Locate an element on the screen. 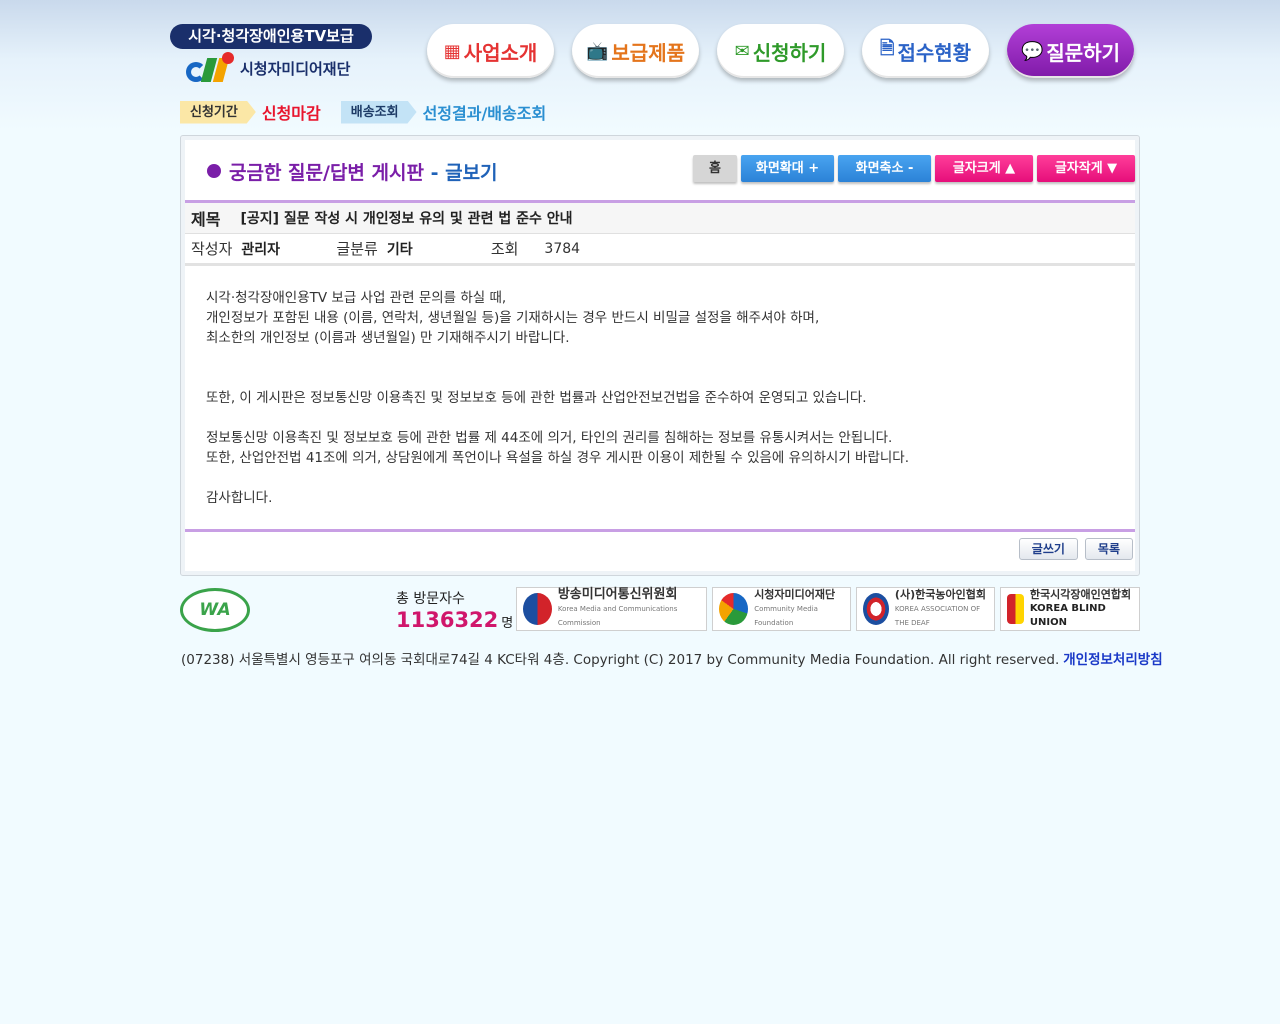 The height and width of the screenshot is (1024, 1280). partner-sub: KOREA ASSOCIATION OF THE DEAF is located at coordinates (937, 616).